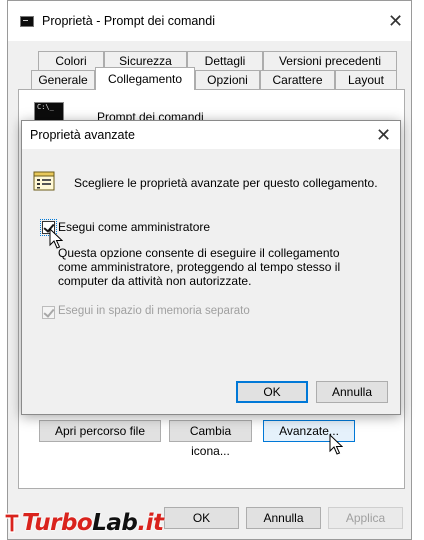  Describe the element at coordinates (44, 181) in the screenshot. I see `properties-list-icon` at that location.